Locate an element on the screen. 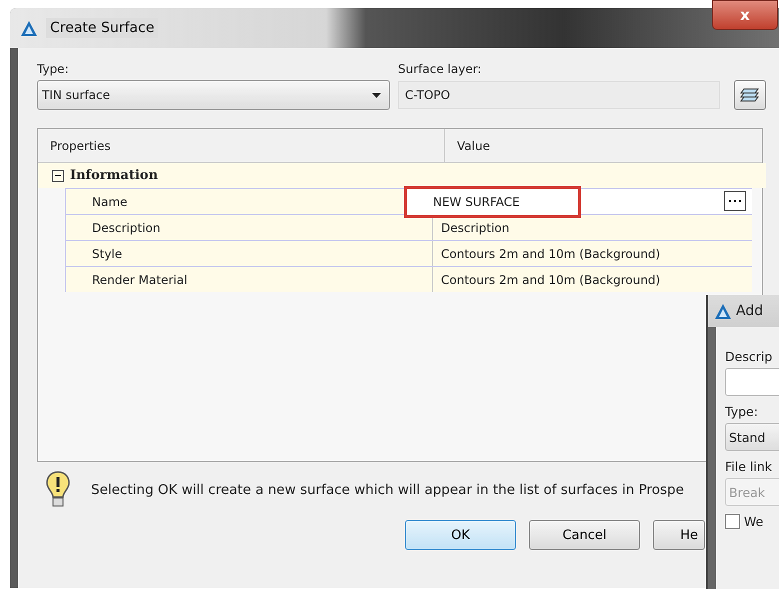 This screenshot has height=589, width=779. checkbox-label: We is located at coordinates (754, 521).